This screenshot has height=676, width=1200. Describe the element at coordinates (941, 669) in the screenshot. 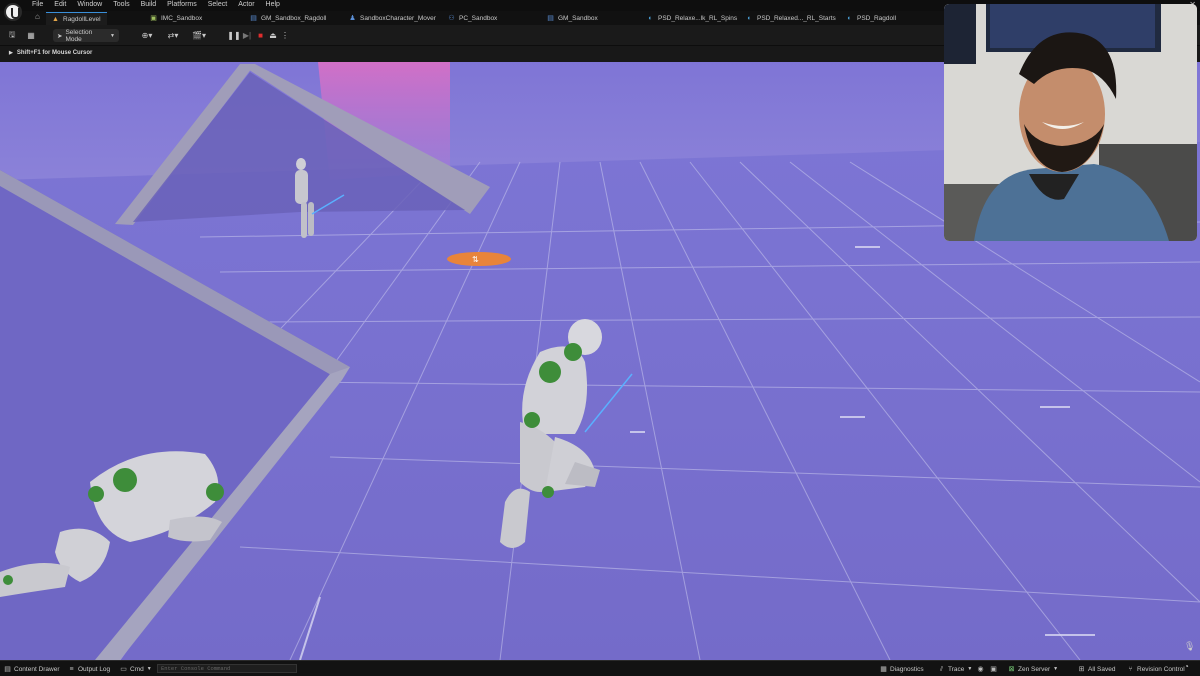

I see `trace-icon: ⫽` at that location.